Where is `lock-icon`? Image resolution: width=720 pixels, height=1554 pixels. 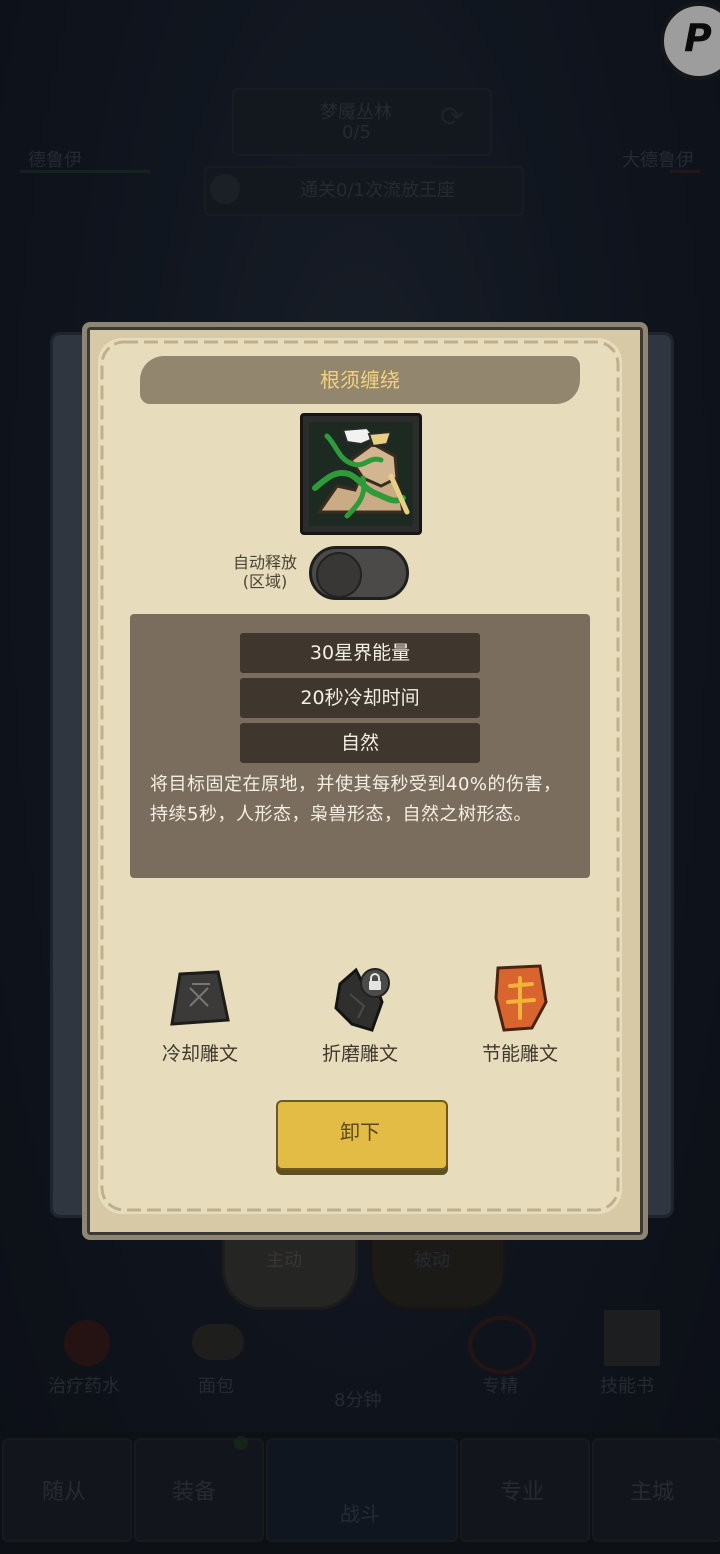
lock-icon is located at coordinates (375, 983).